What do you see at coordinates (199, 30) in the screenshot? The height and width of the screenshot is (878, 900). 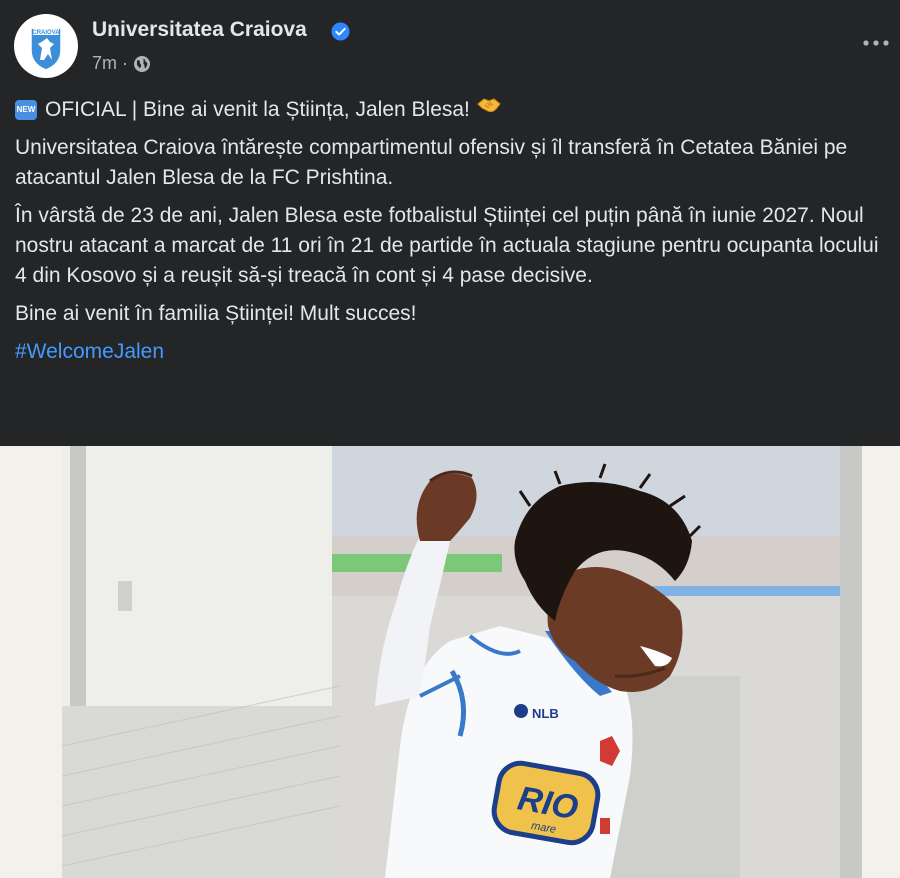 I see `page-name: Universitatea Craiova` at bounding box center [199, 30].